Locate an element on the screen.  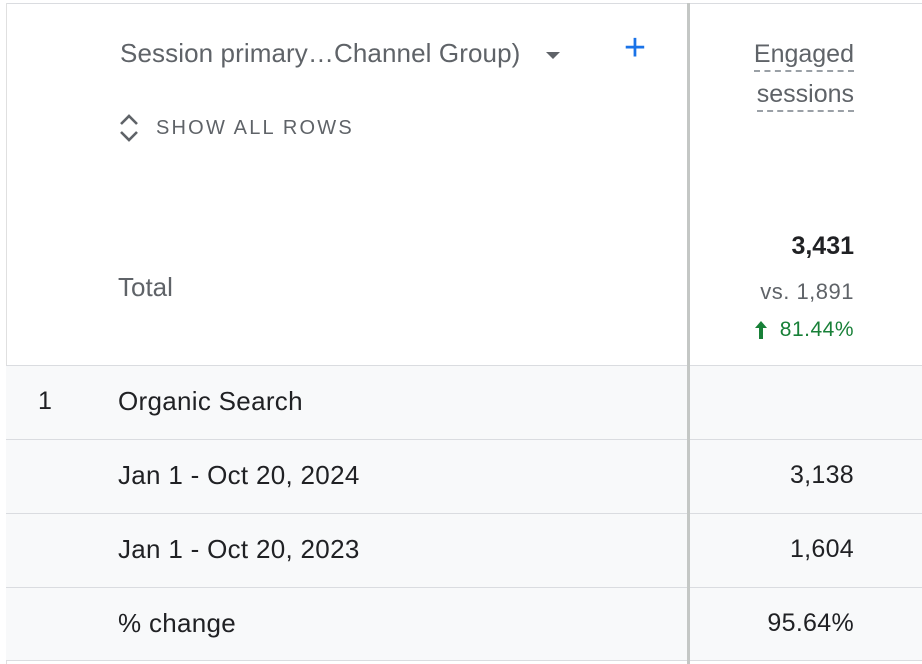
row-label: Jan 1 - Oct 20, 2023 is located at coordinates (239, 549).